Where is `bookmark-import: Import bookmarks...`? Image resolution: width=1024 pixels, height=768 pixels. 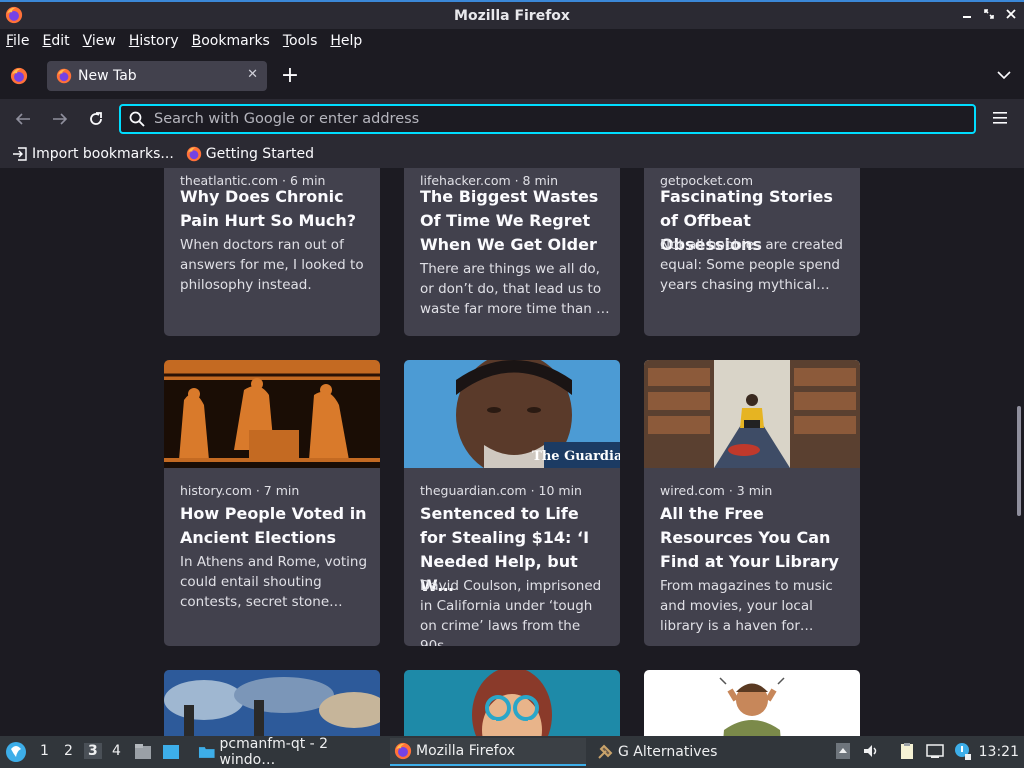
bookmark-import: Import bookmarks... is located at coordinates (93, 154).